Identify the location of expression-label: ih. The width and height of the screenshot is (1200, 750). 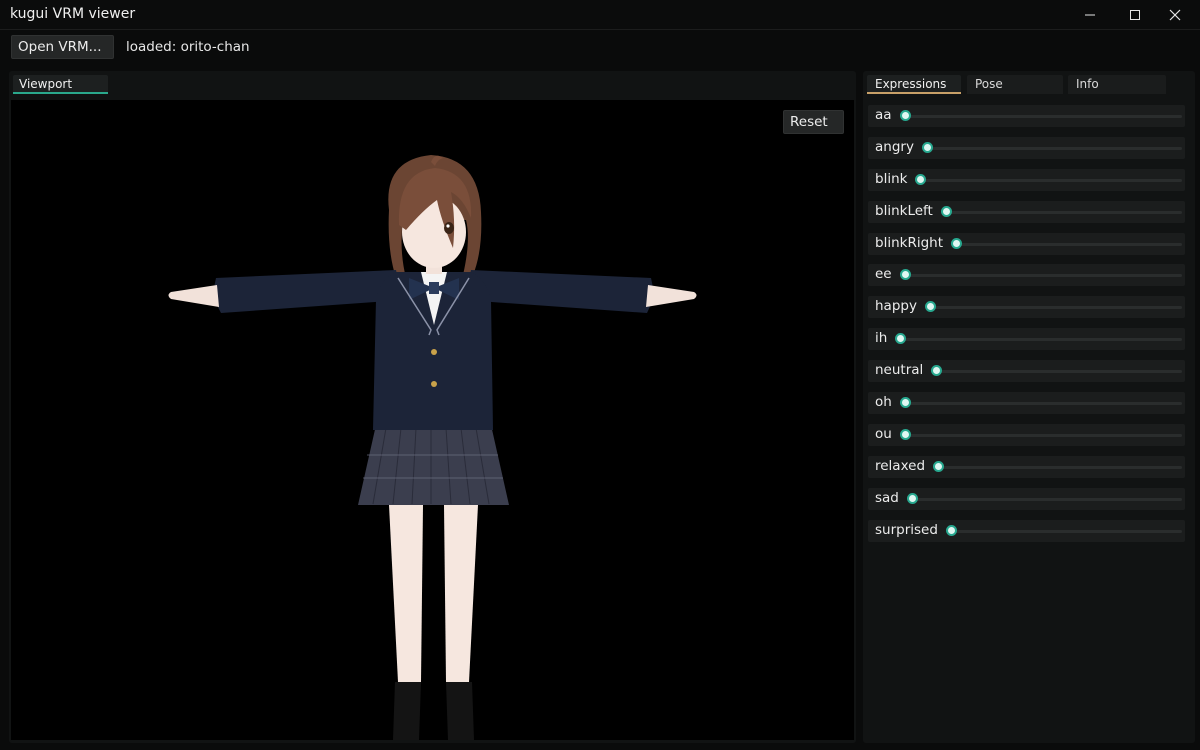
(881, 338).